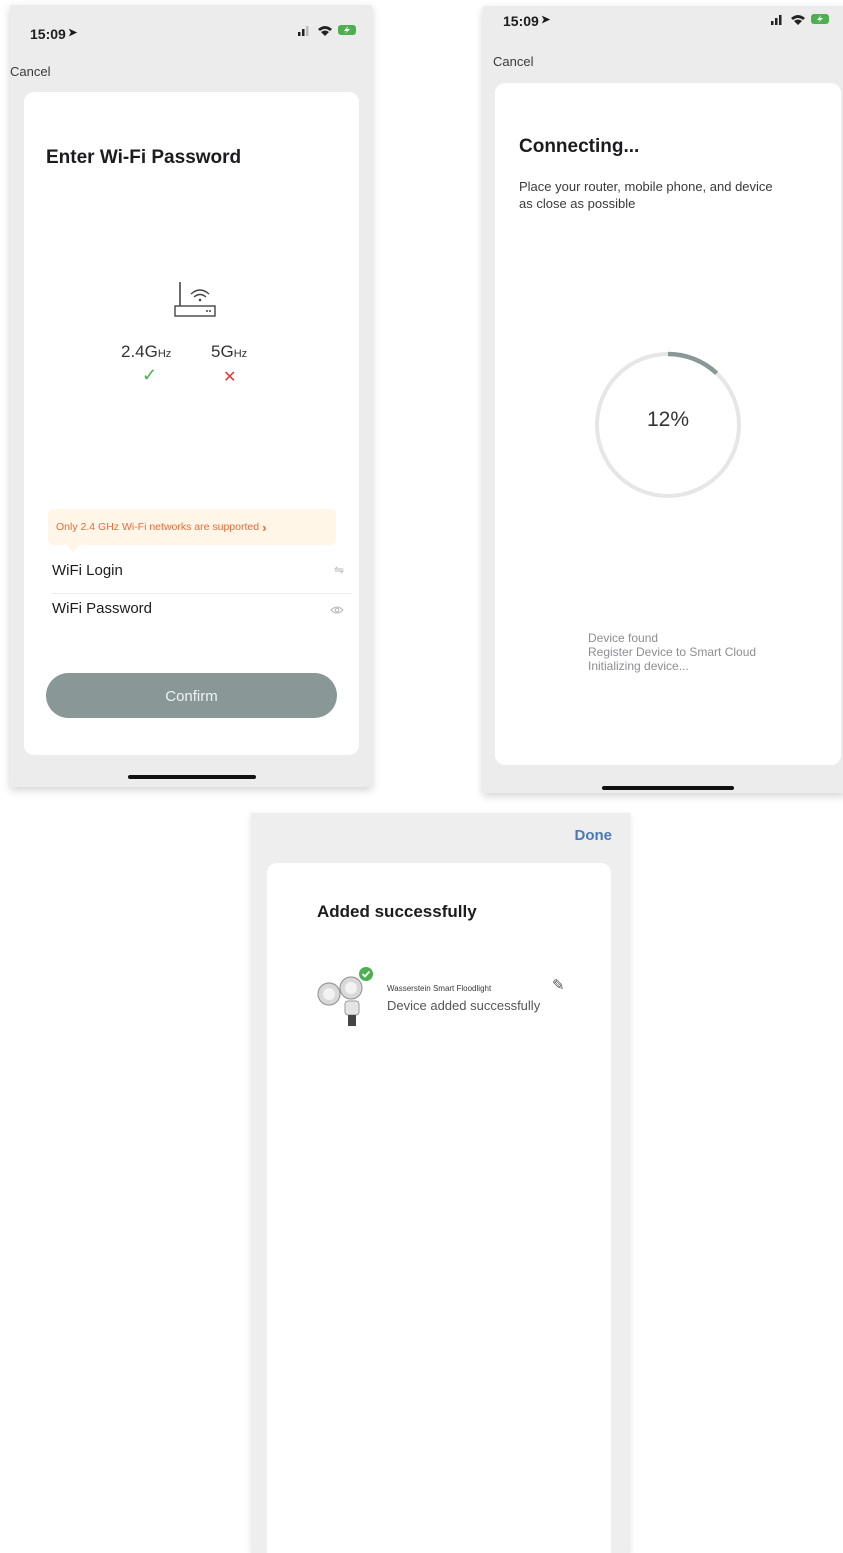 The image size is (843, 1553). What do you see at coordinates (264, 527) in the screenshot?
I see `chevron-right-icon: ›` at bounding box center [264, 527].